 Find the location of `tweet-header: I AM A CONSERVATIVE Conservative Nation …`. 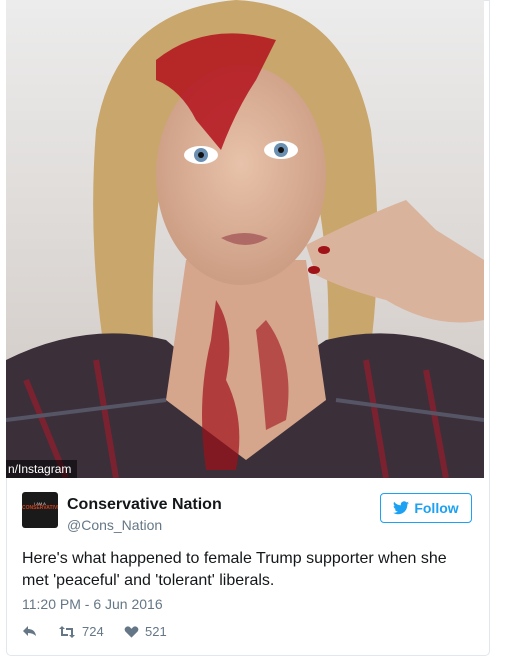

tweet-header: I AM A CONSERVATIVE Conservative Nation … is located at coordinates (247, 514).